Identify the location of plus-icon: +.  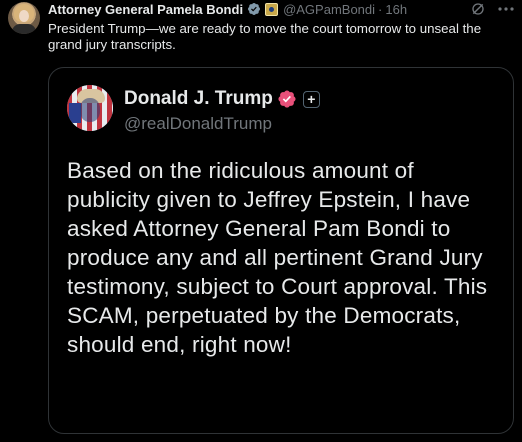
(311, 99).